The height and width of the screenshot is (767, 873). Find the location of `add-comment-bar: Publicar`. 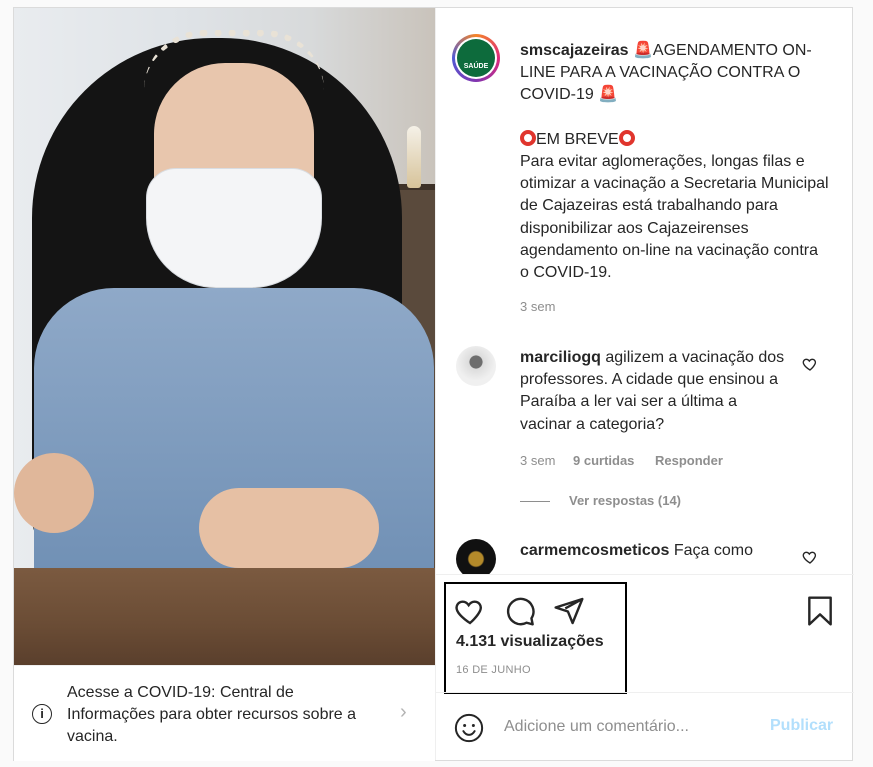

add-comment-bar: Publicar is located at coordinates (645, 726).